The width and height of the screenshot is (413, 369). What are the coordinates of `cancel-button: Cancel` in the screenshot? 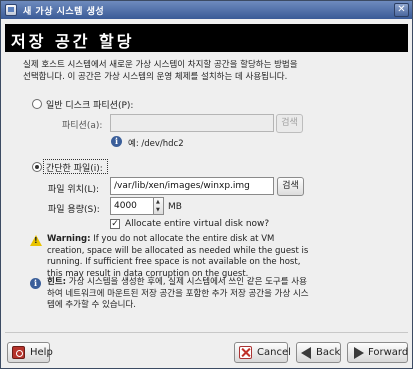 It's located at (262, 352).